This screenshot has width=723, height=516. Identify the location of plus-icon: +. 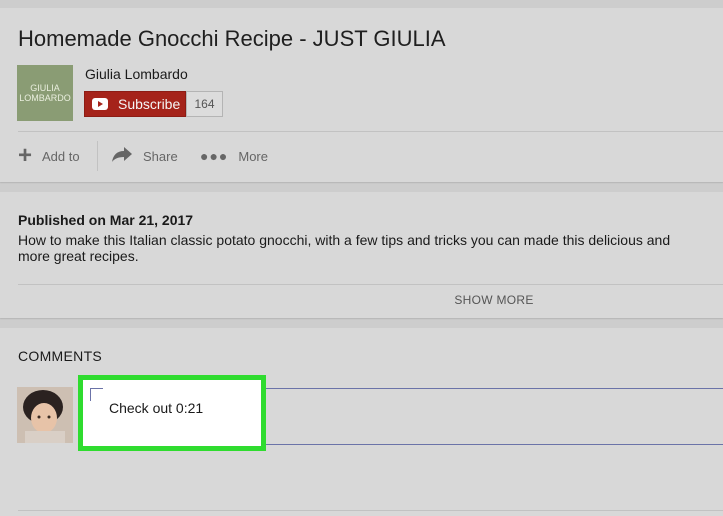
(25, 155).